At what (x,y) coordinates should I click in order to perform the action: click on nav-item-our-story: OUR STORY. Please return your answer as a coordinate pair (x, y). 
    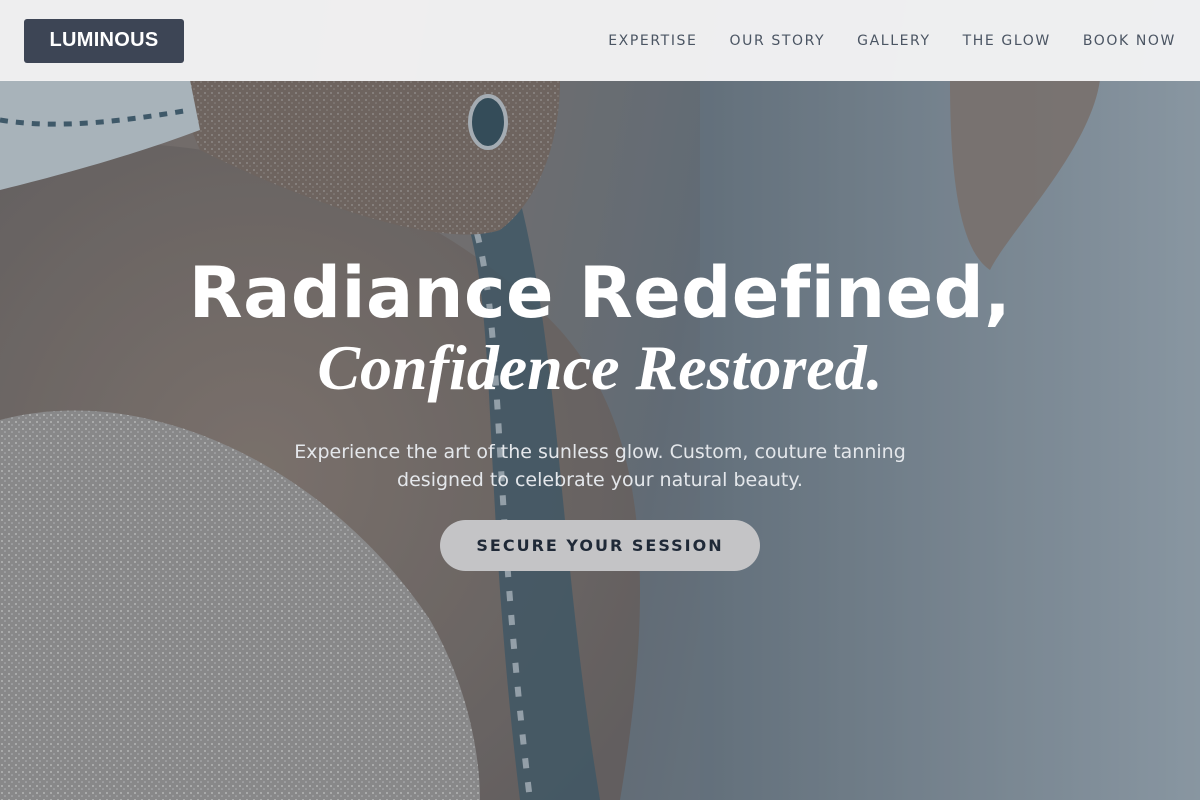
    Looking at the image, I should click on (777, 41).